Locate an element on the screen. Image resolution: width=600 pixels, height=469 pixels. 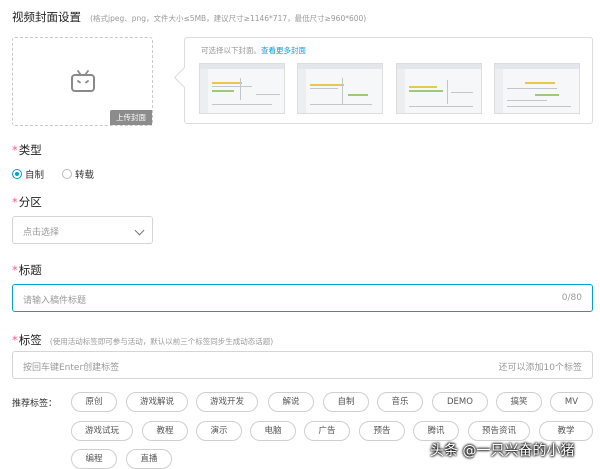
recommended-tag: 广告 is located at coordinates (327, 431).